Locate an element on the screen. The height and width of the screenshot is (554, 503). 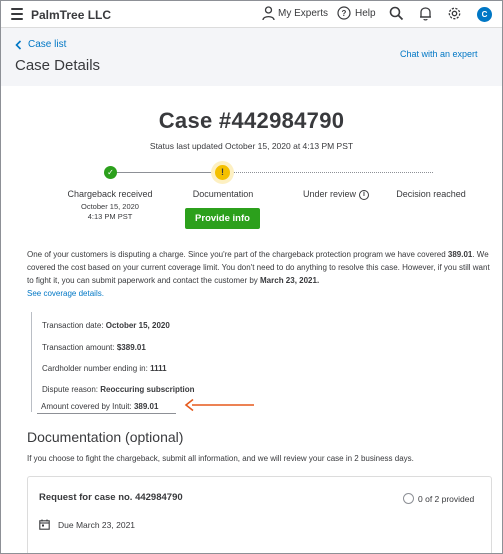
case-title: Case #442984790 is located at coordinates (251, 120).